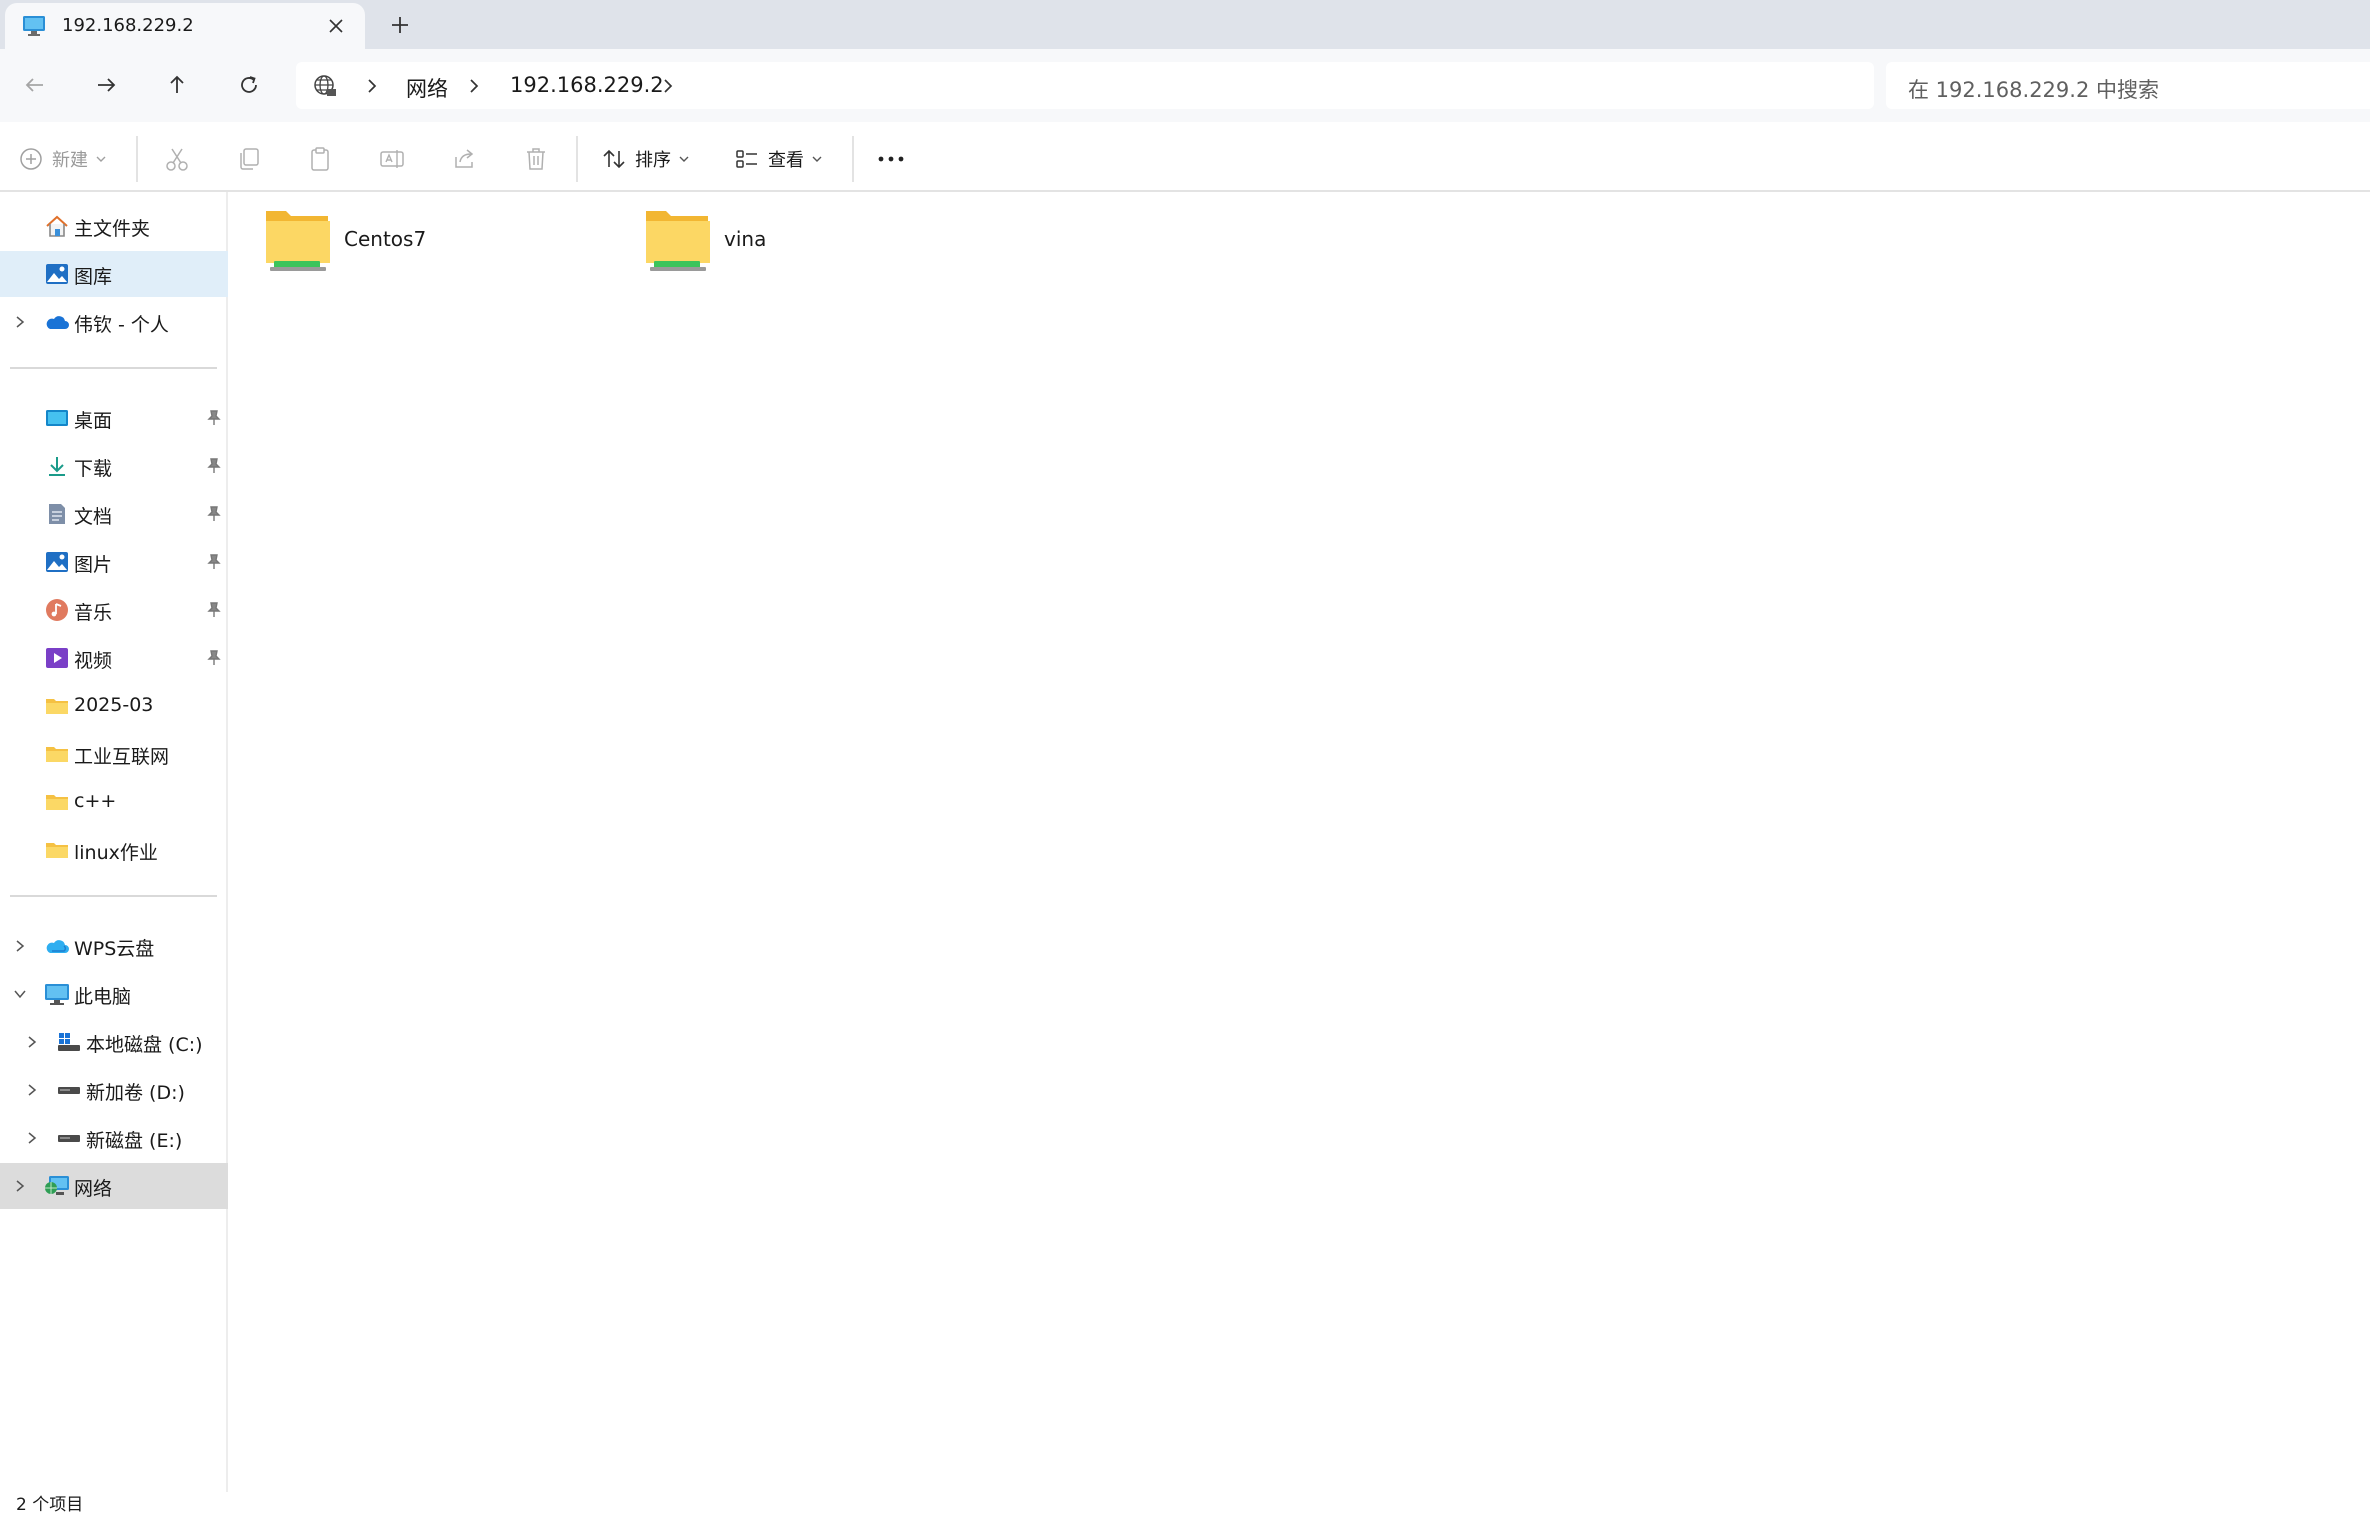 The width and height of the screenshot is (2370, 1515). Describe the element at coordinates (891, 159) in the screenshot. I see `more-options-button` at that location.